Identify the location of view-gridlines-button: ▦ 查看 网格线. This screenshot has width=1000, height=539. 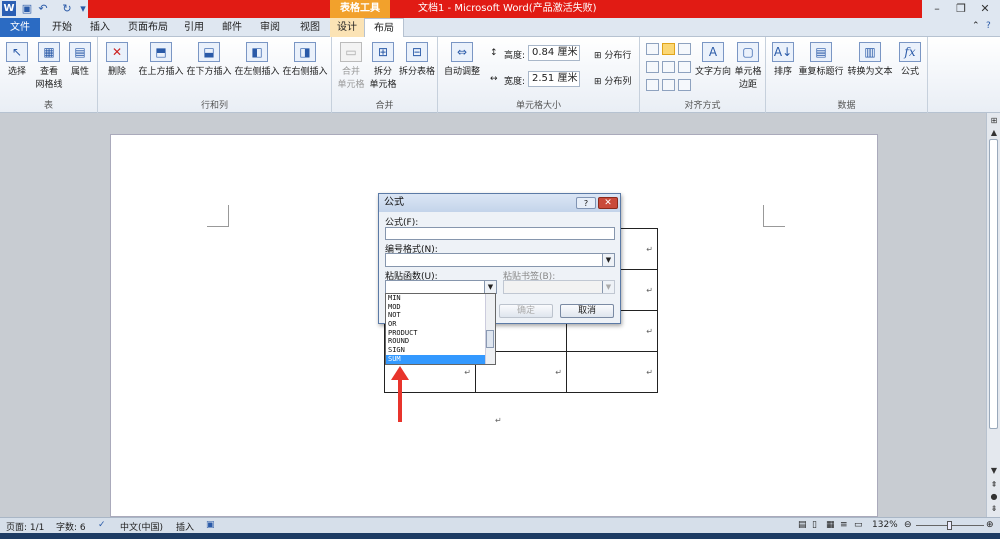
(49, 66).